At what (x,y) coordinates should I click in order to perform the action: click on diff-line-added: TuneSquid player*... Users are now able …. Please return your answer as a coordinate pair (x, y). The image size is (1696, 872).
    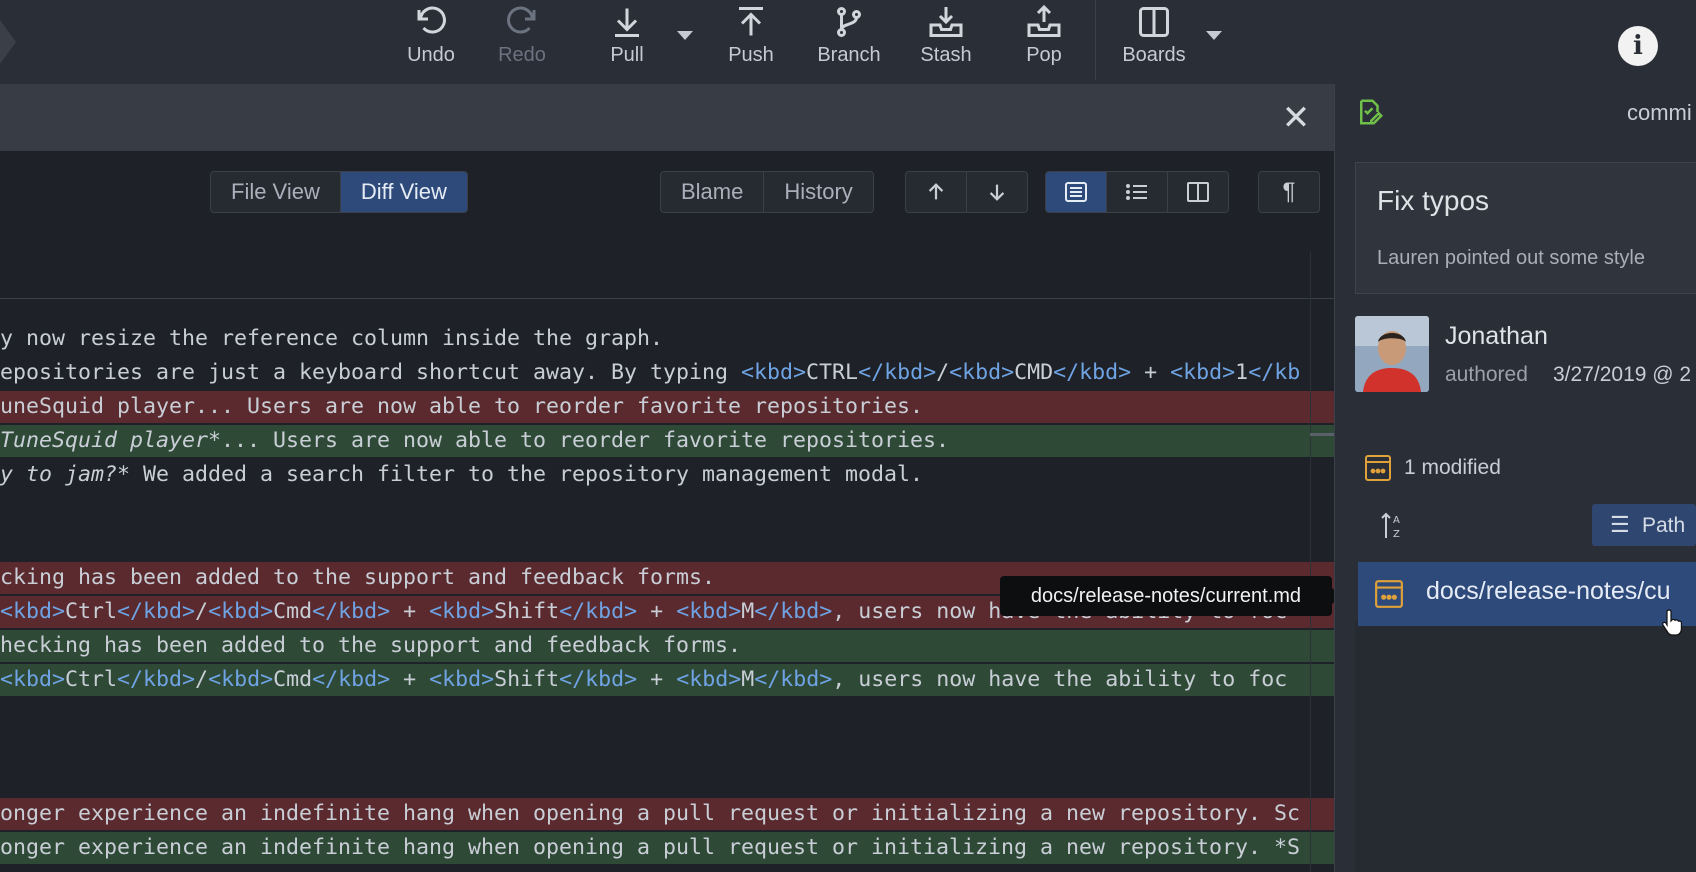
    Looking at the image, I should click on (667, 441).